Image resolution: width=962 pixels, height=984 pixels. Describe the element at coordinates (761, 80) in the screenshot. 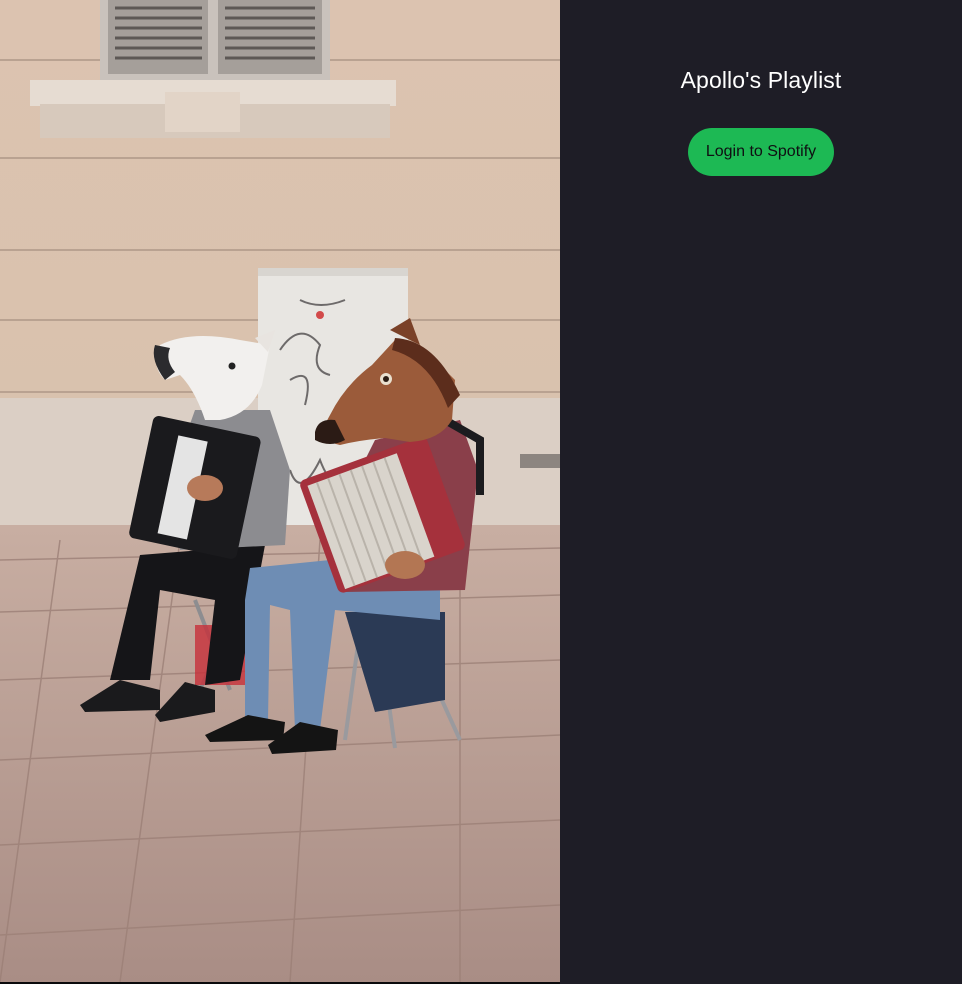

I see `app-title: Apollo's Playlist` at that location.